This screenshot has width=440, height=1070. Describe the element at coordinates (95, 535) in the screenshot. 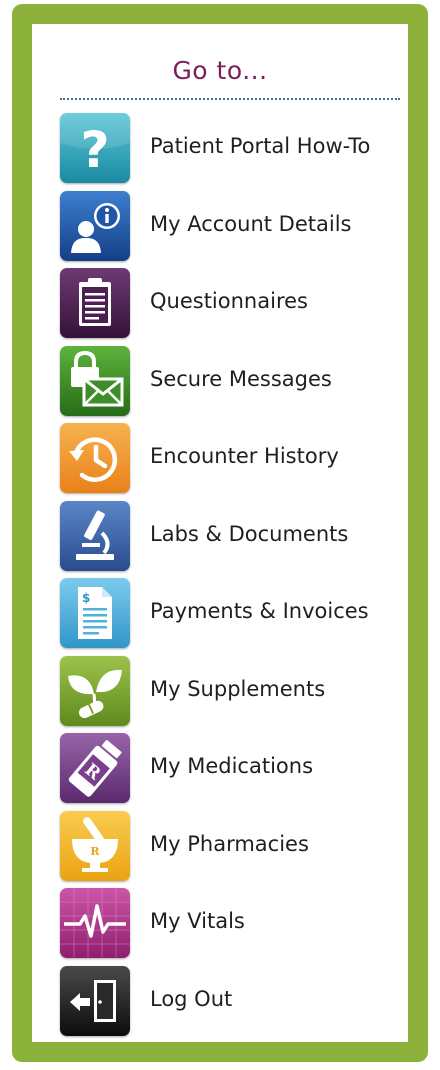

I see `microscope-icon` at that location.